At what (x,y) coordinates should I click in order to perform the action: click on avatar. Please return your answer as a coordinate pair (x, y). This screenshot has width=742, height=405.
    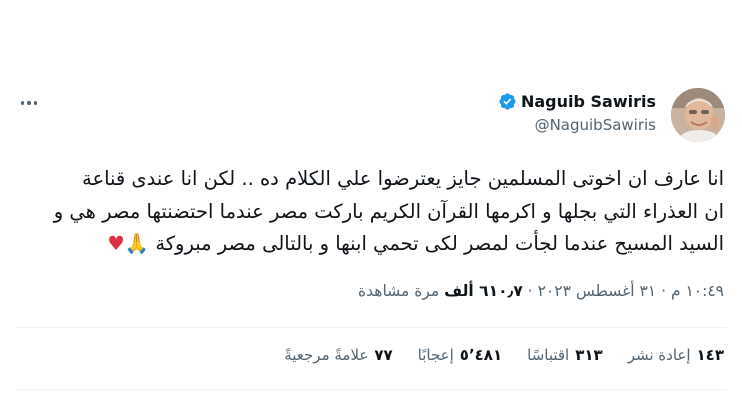
    Looking at the image, I should click on (698, 115).